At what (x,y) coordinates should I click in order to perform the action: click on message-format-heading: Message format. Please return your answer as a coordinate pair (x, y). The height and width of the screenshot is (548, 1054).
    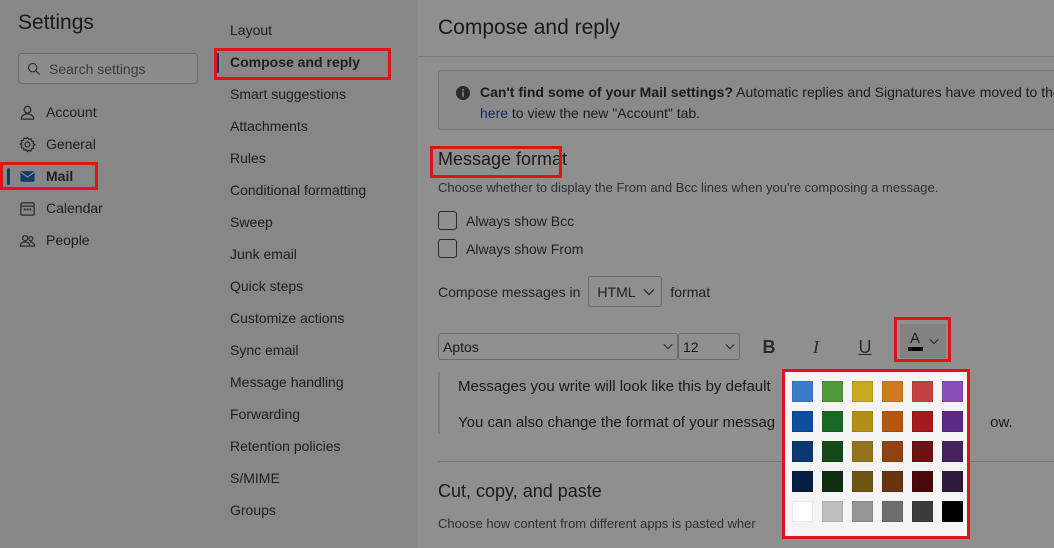
    Looking at the image, I should click on (503, 159).